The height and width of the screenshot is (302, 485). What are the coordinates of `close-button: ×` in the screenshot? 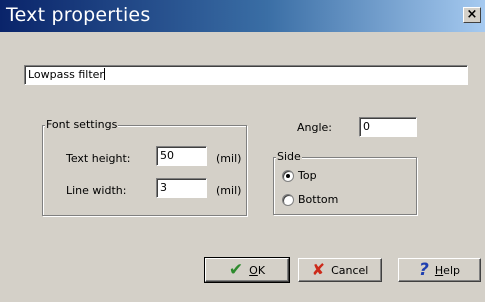 It's located at (472, 15).